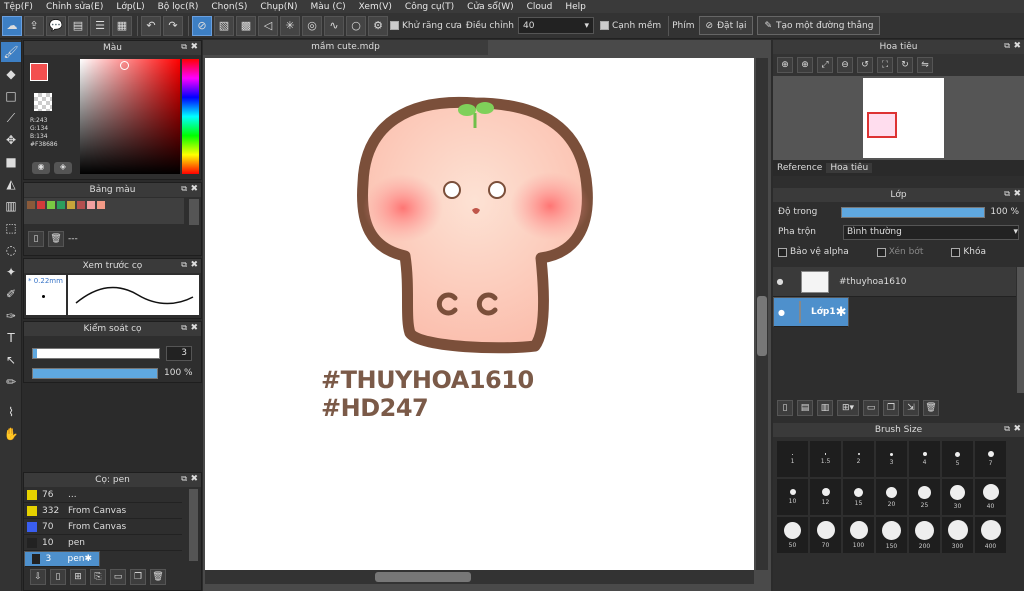 This screenshot has width=1024, height=591. What do you see at coordinates (858, 535) in the screenshot?
I see `brush-size-option: 100` at bounding box center [858, 535].